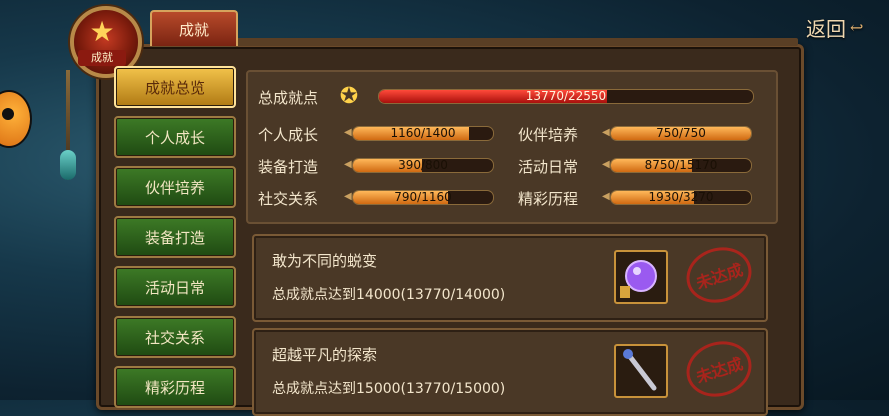 This screenshot has width=889, height=416. I want to click on stat-label: 装备打造, so click(288, 167).